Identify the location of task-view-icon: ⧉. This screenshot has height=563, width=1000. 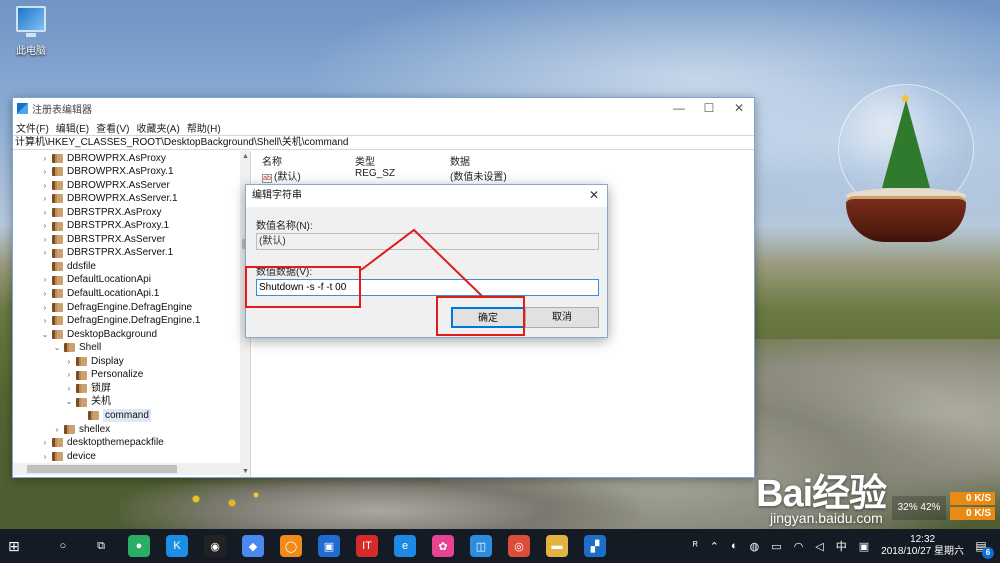
(101, 546).